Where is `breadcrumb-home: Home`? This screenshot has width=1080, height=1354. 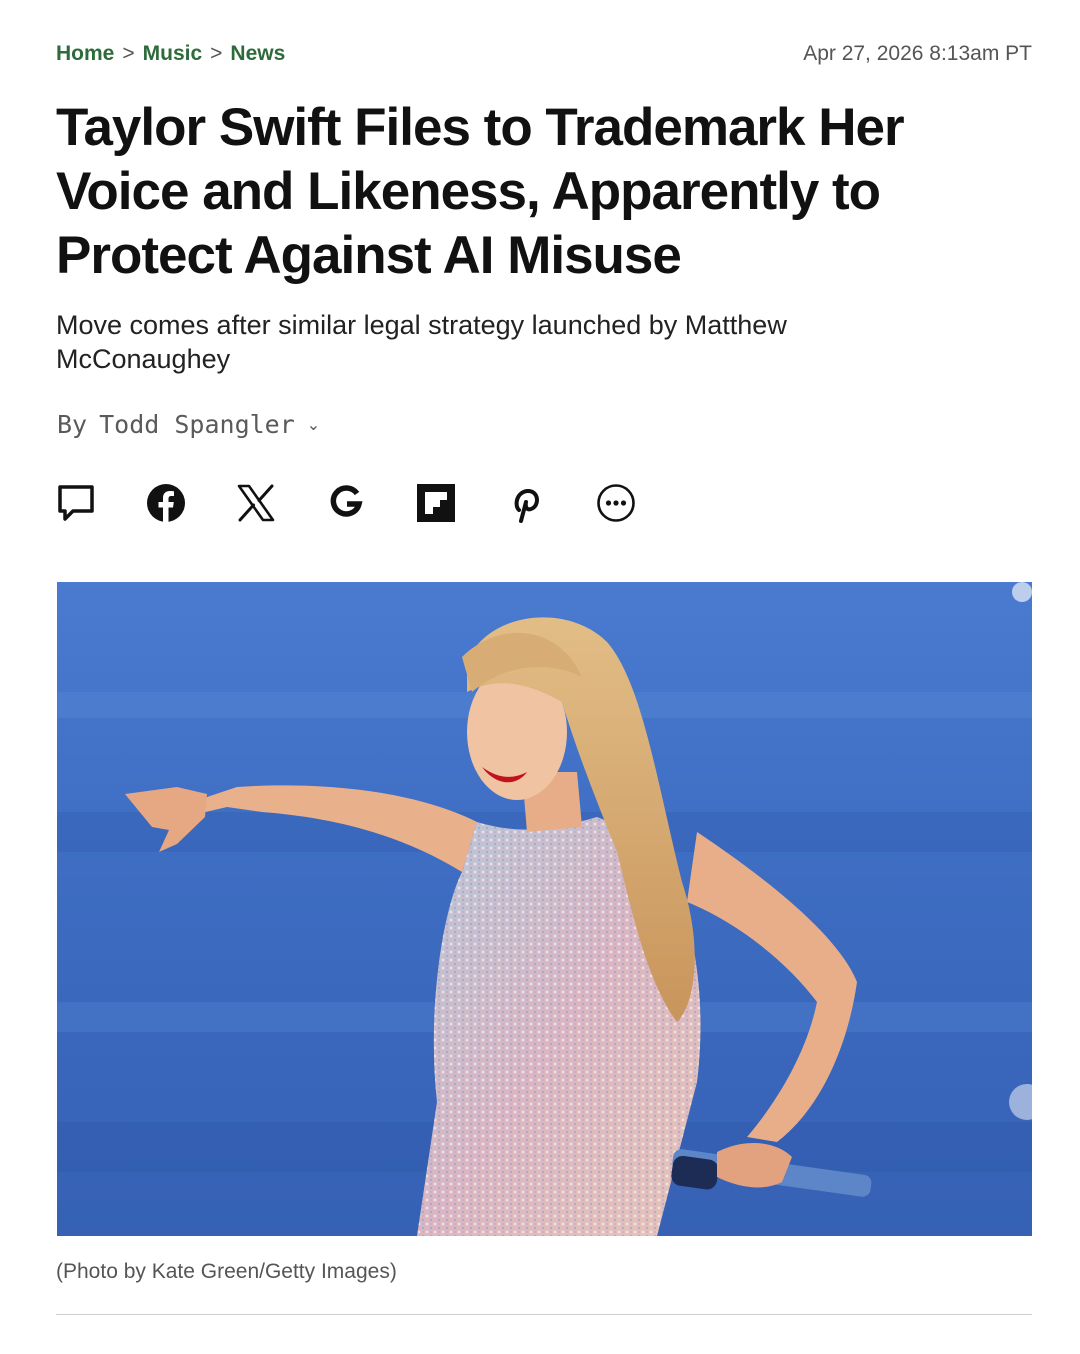
breadcrumb-home: Home is located at coordinates (85, 54).